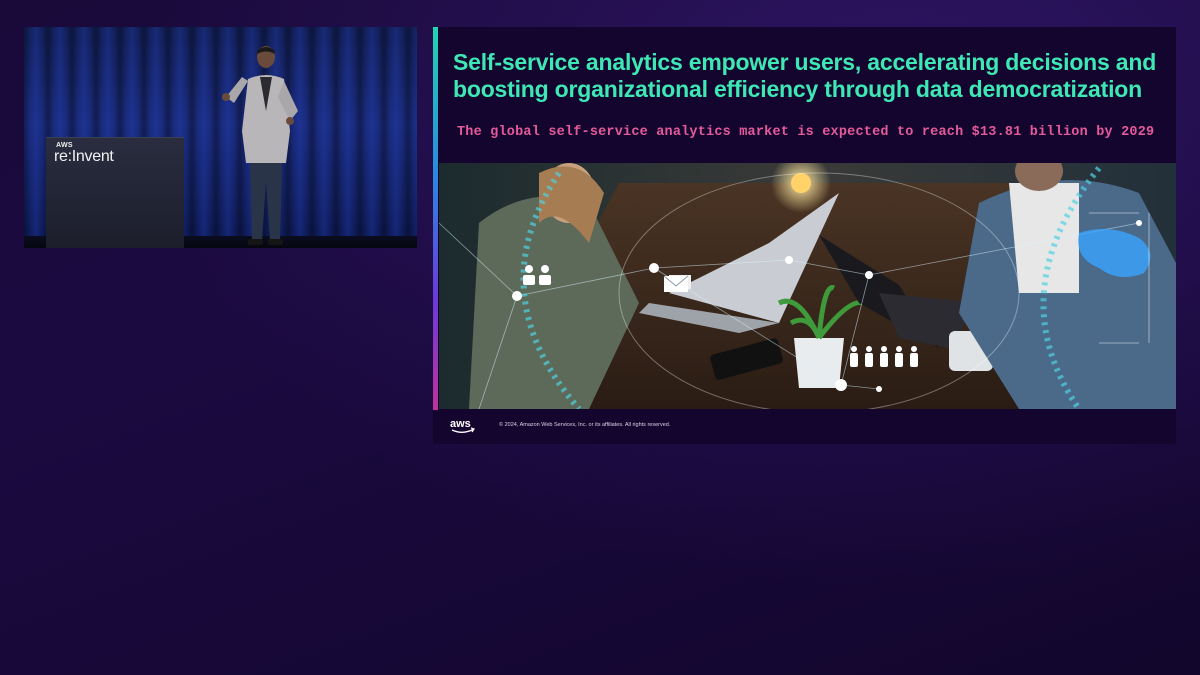 The width and height of the screenshot is (1200, 675). I want to click on podium-logo-reinvent: re:Invent, so click(84, 156).